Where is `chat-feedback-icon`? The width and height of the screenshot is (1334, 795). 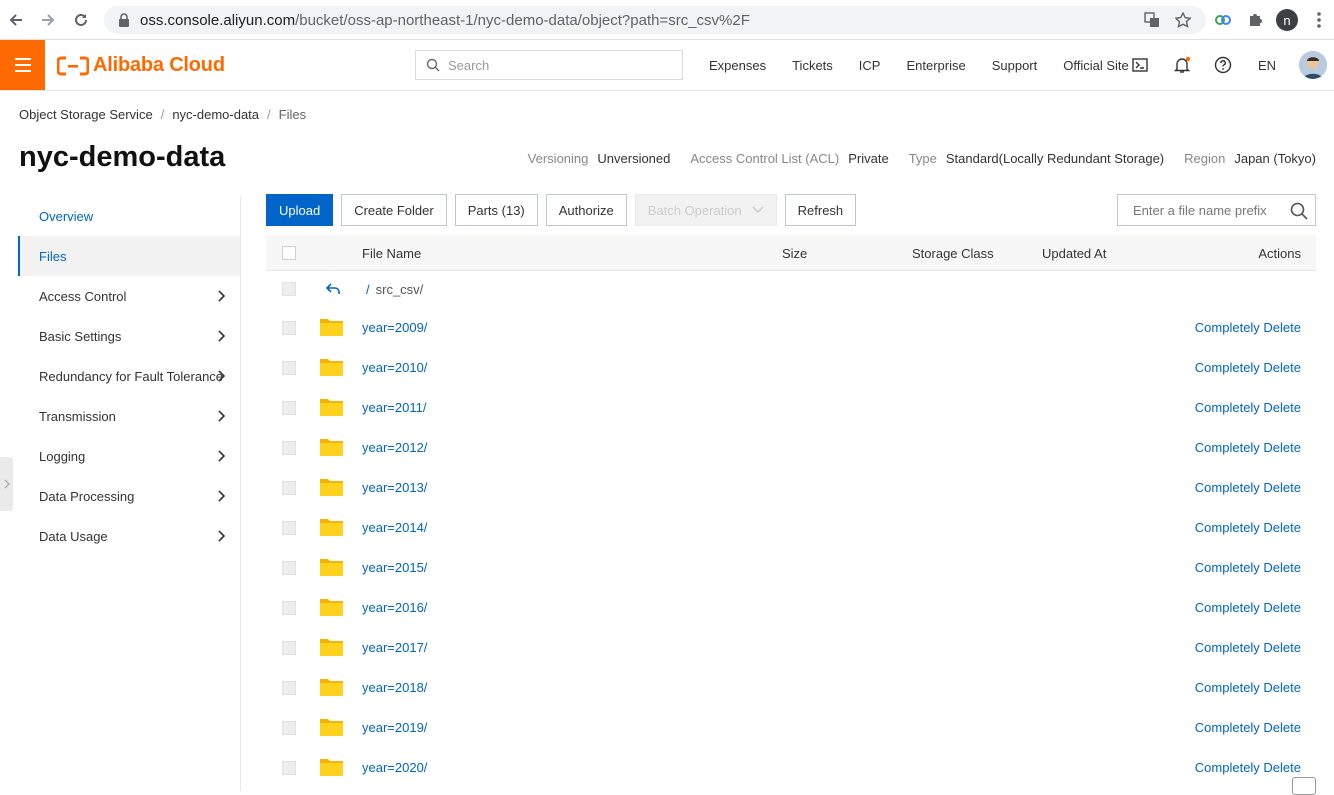 chat-feedback-icon is located at coordinates (1304, 786).